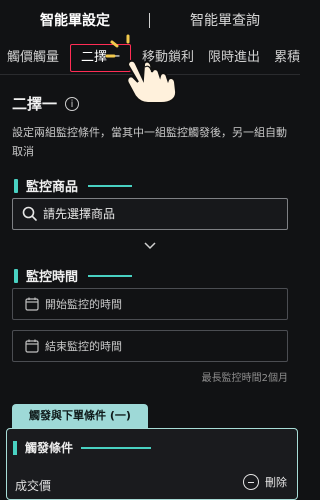 This screenshot has width=320, height=500. I want to click on header-divider, so click(149, 20).